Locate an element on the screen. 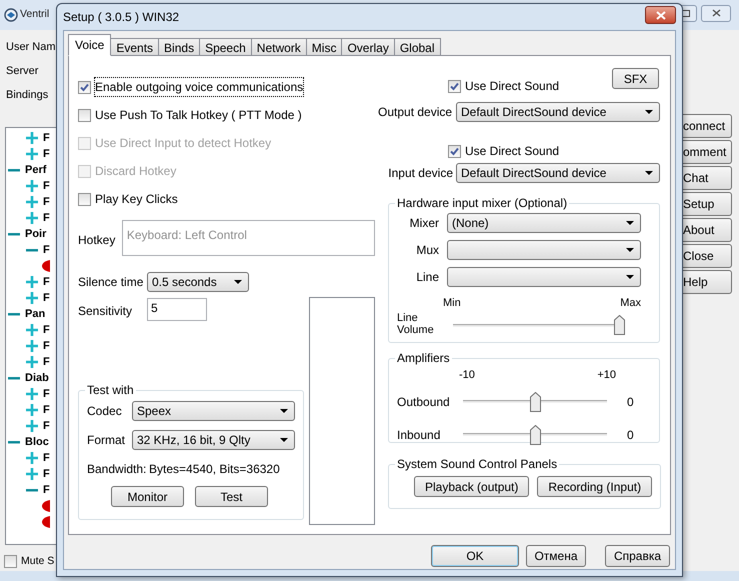  test-button: Monitor is located at coordinates (147, 496).